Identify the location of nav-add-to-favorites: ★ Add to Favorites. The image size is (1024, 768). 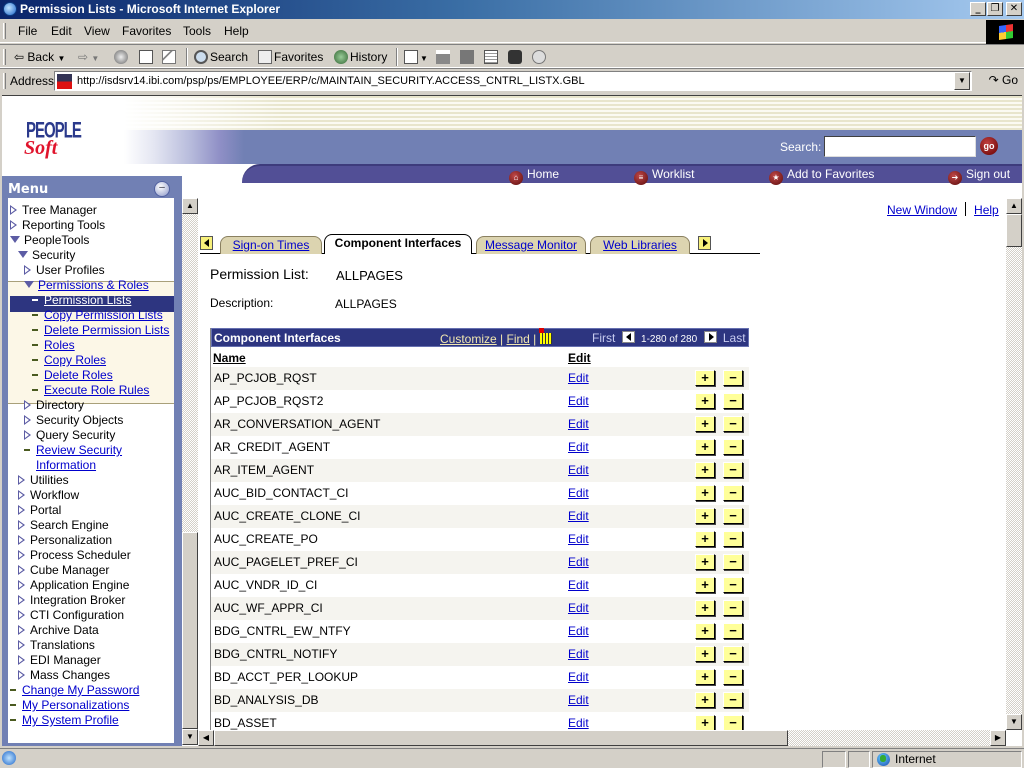
(821, 175).